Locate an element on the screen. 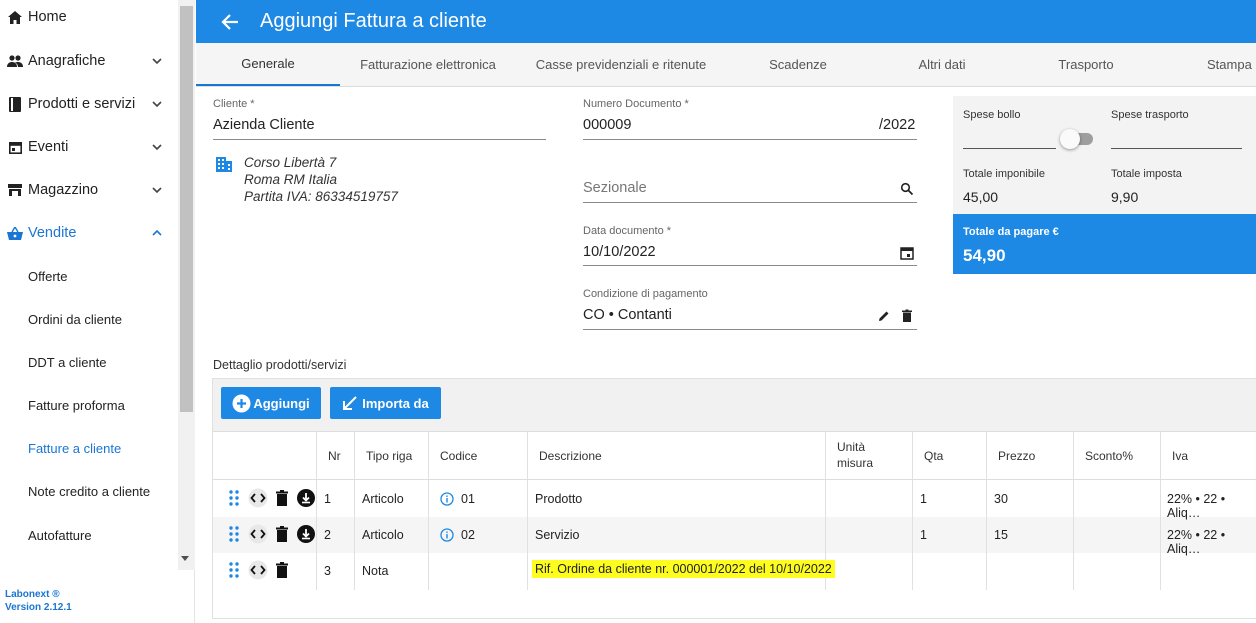 The height and width of the screenshot is (623, 1256). delete-icon is located at coordinates (907, 316).